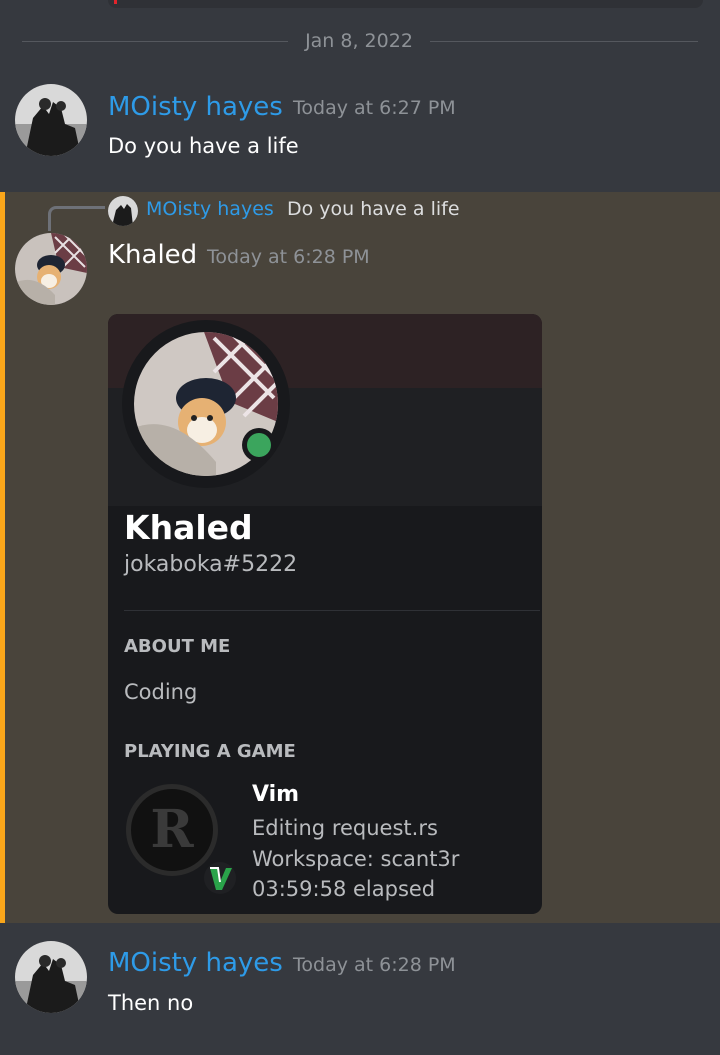 The width and height of the screenshot is (720, 1055). What do you see at coordinates (177, 646) in the screenshot?
I see `about-me-title: ABOUT ME` at bounding box center [177, 646].